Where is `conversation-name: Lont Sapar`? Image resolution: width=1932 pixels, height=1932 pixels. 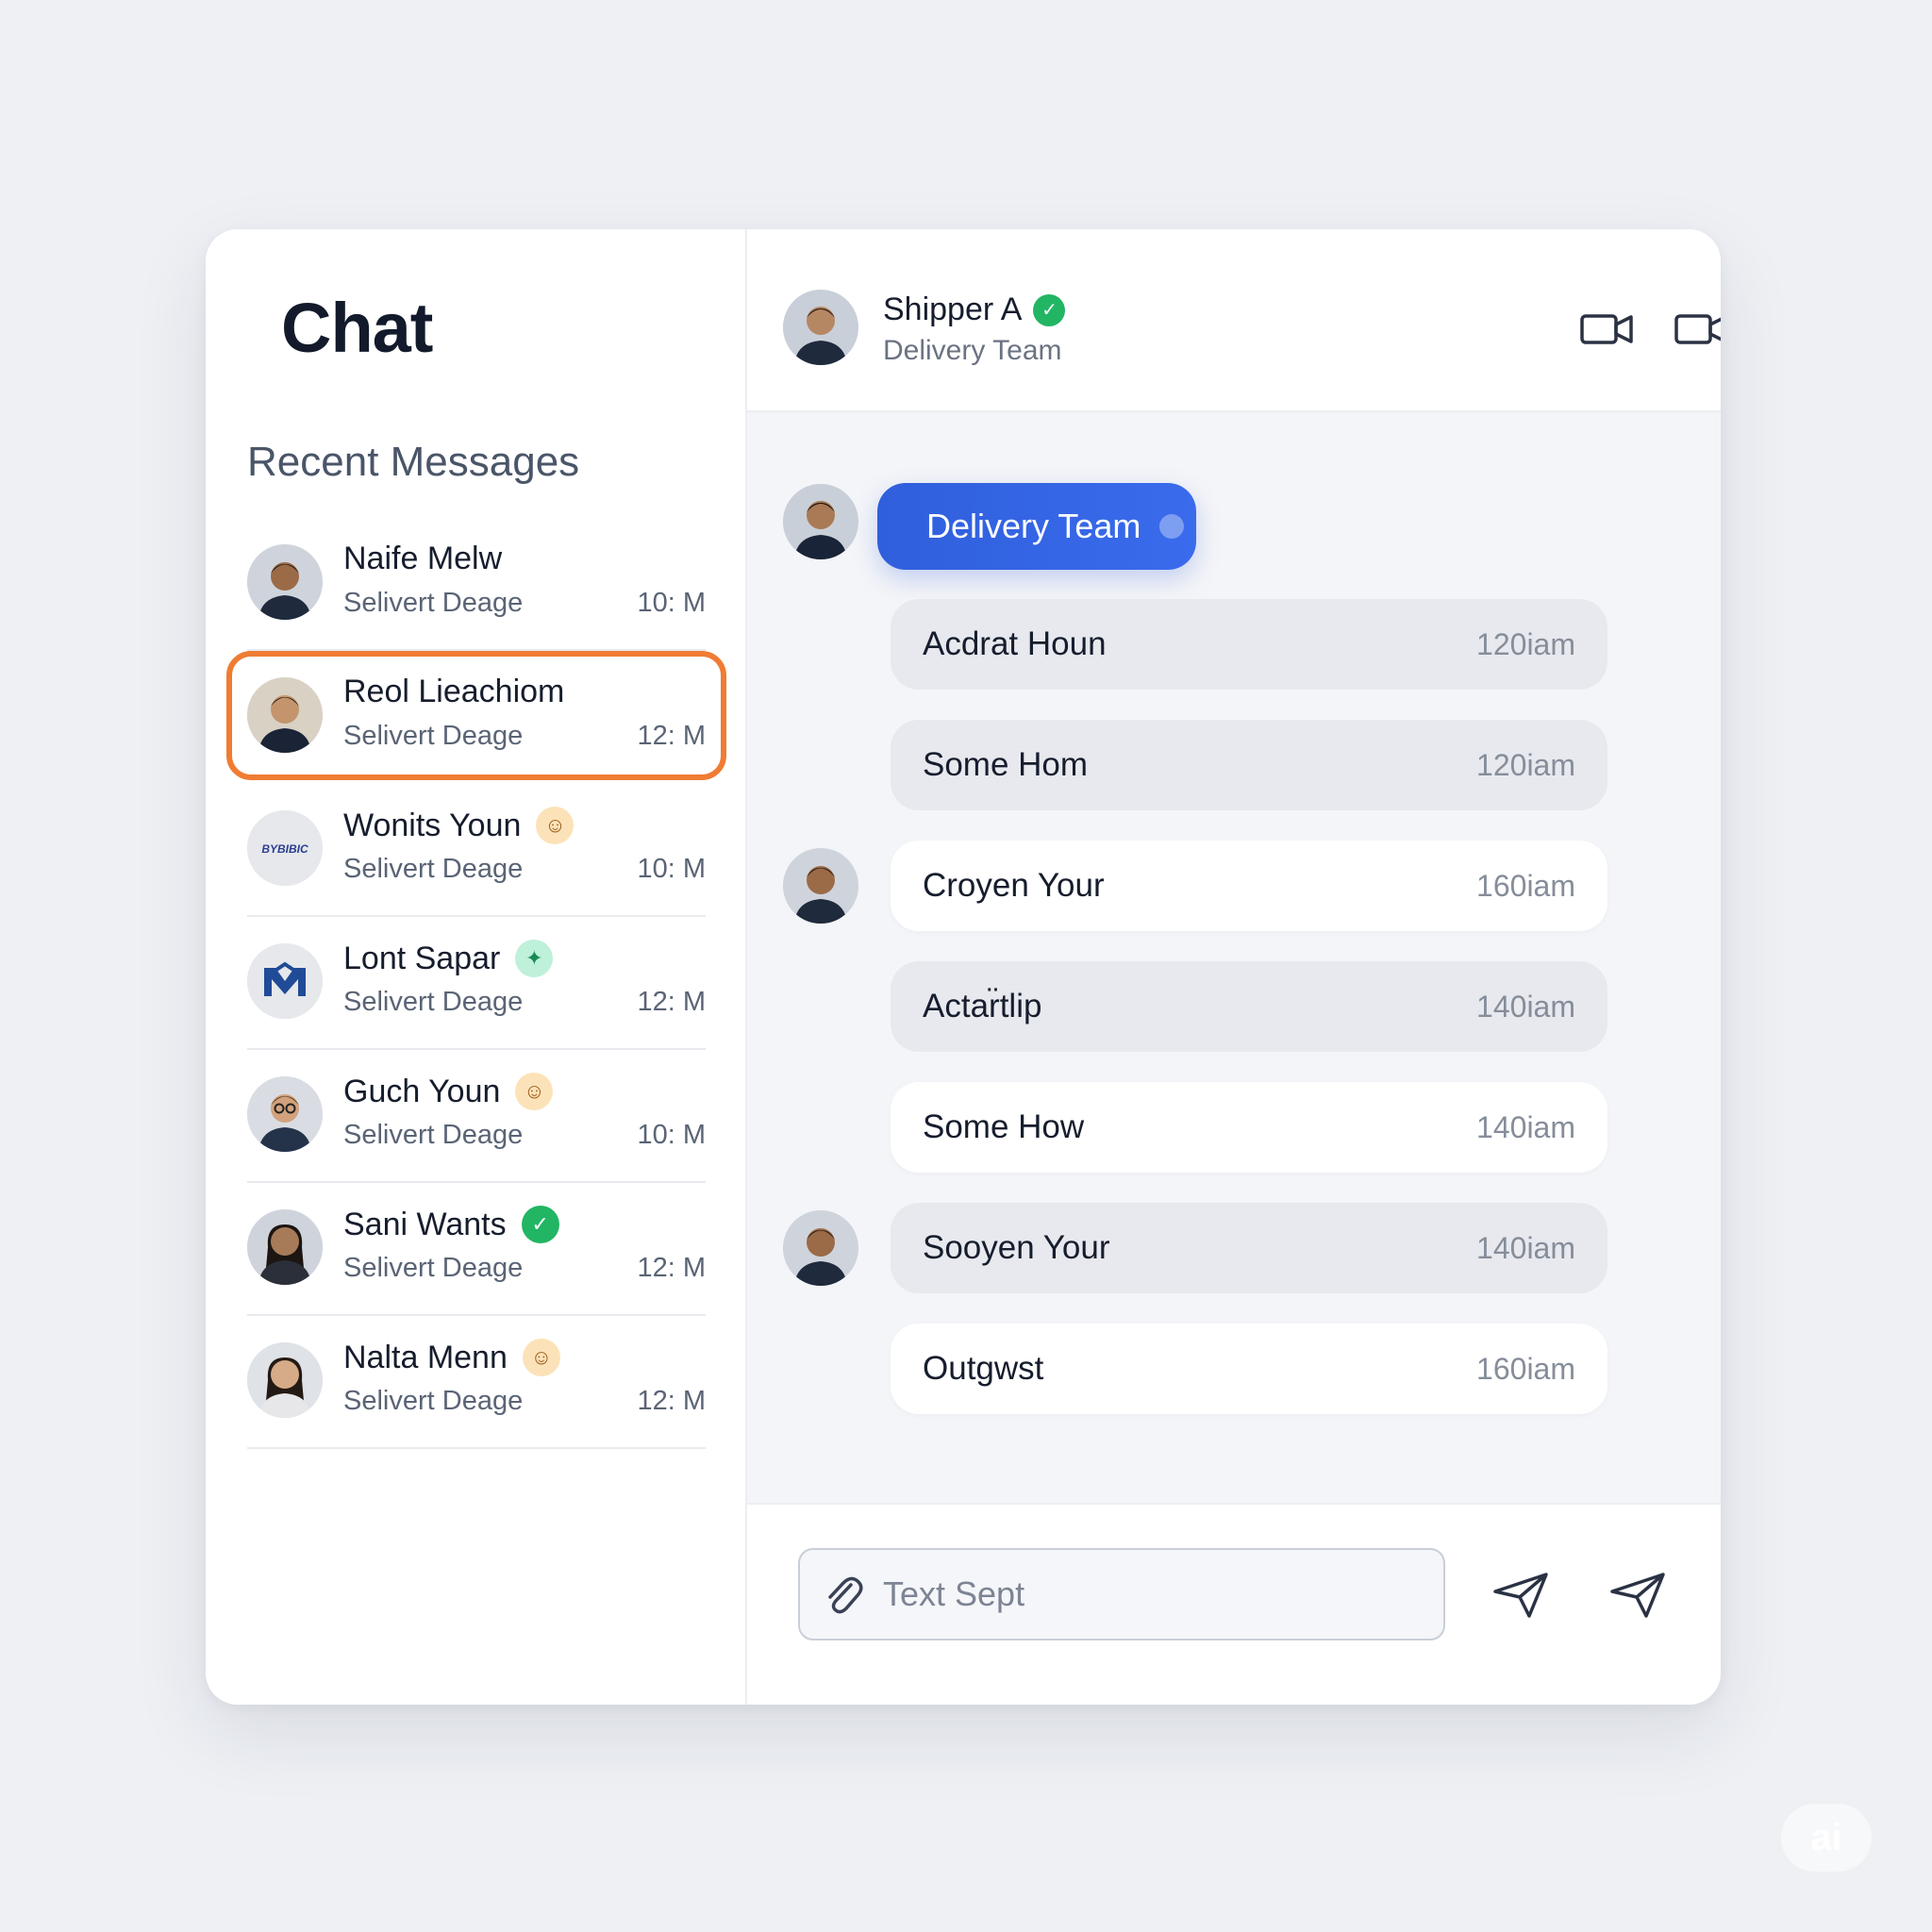 conversation-name: Lont Sapar is located at coordinates (422, 958).